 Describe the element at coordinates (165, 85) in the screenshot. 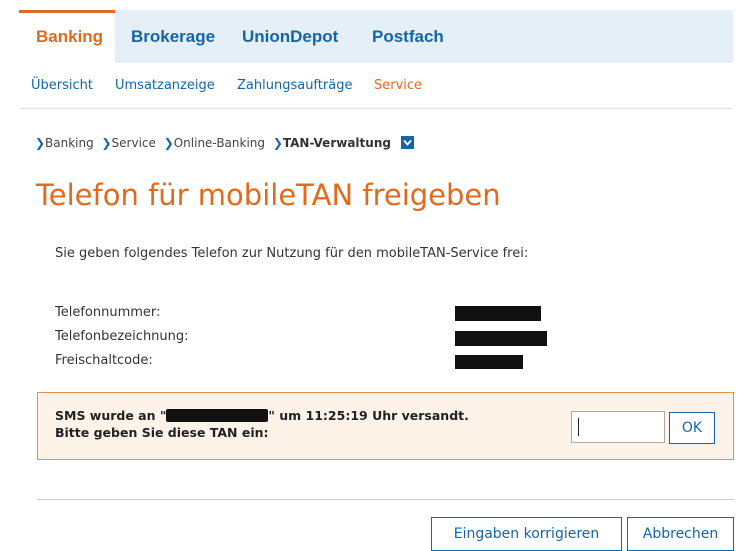

I see `subnav-item-umsatzanzeige: Umsatzanzeige` at that location.